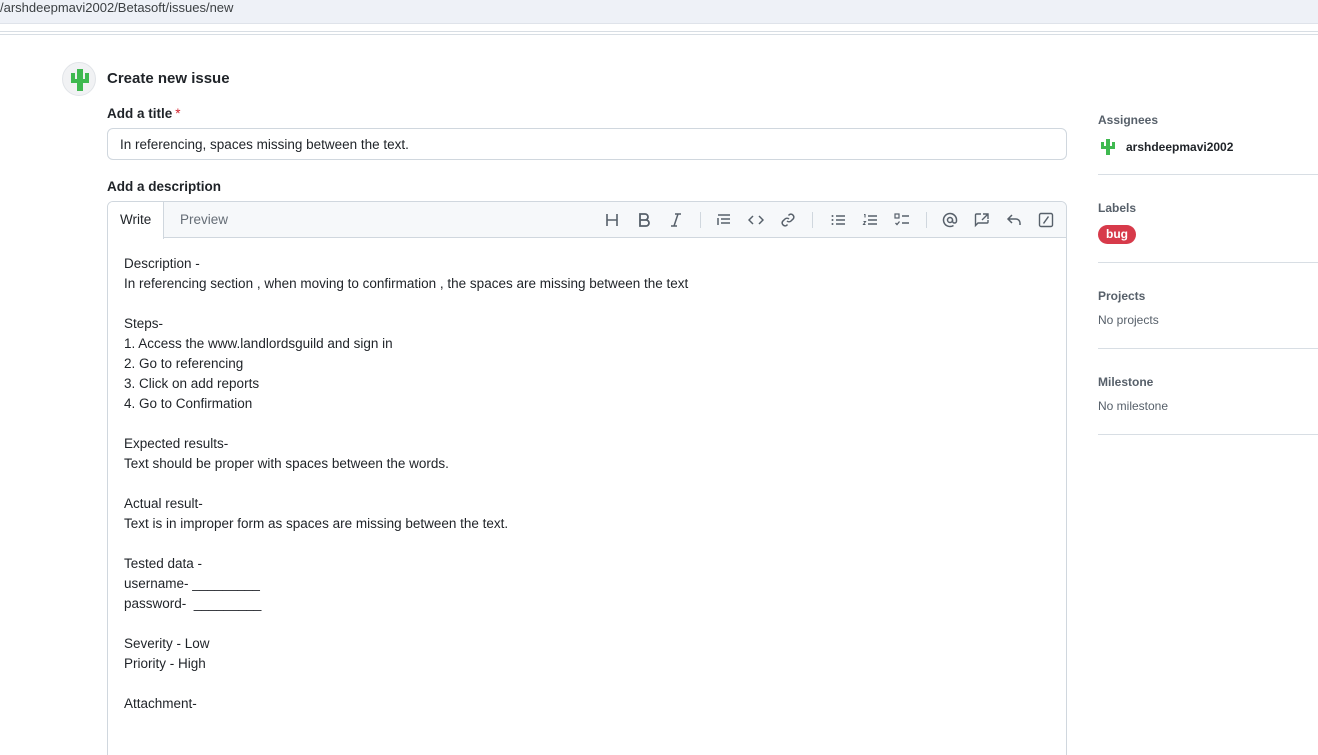 The width and height of the screenshot is (1318, 755). Describe the element at coordinates (1208, 208) in the screenshot. I see `labels-heading: Labels` at that location.